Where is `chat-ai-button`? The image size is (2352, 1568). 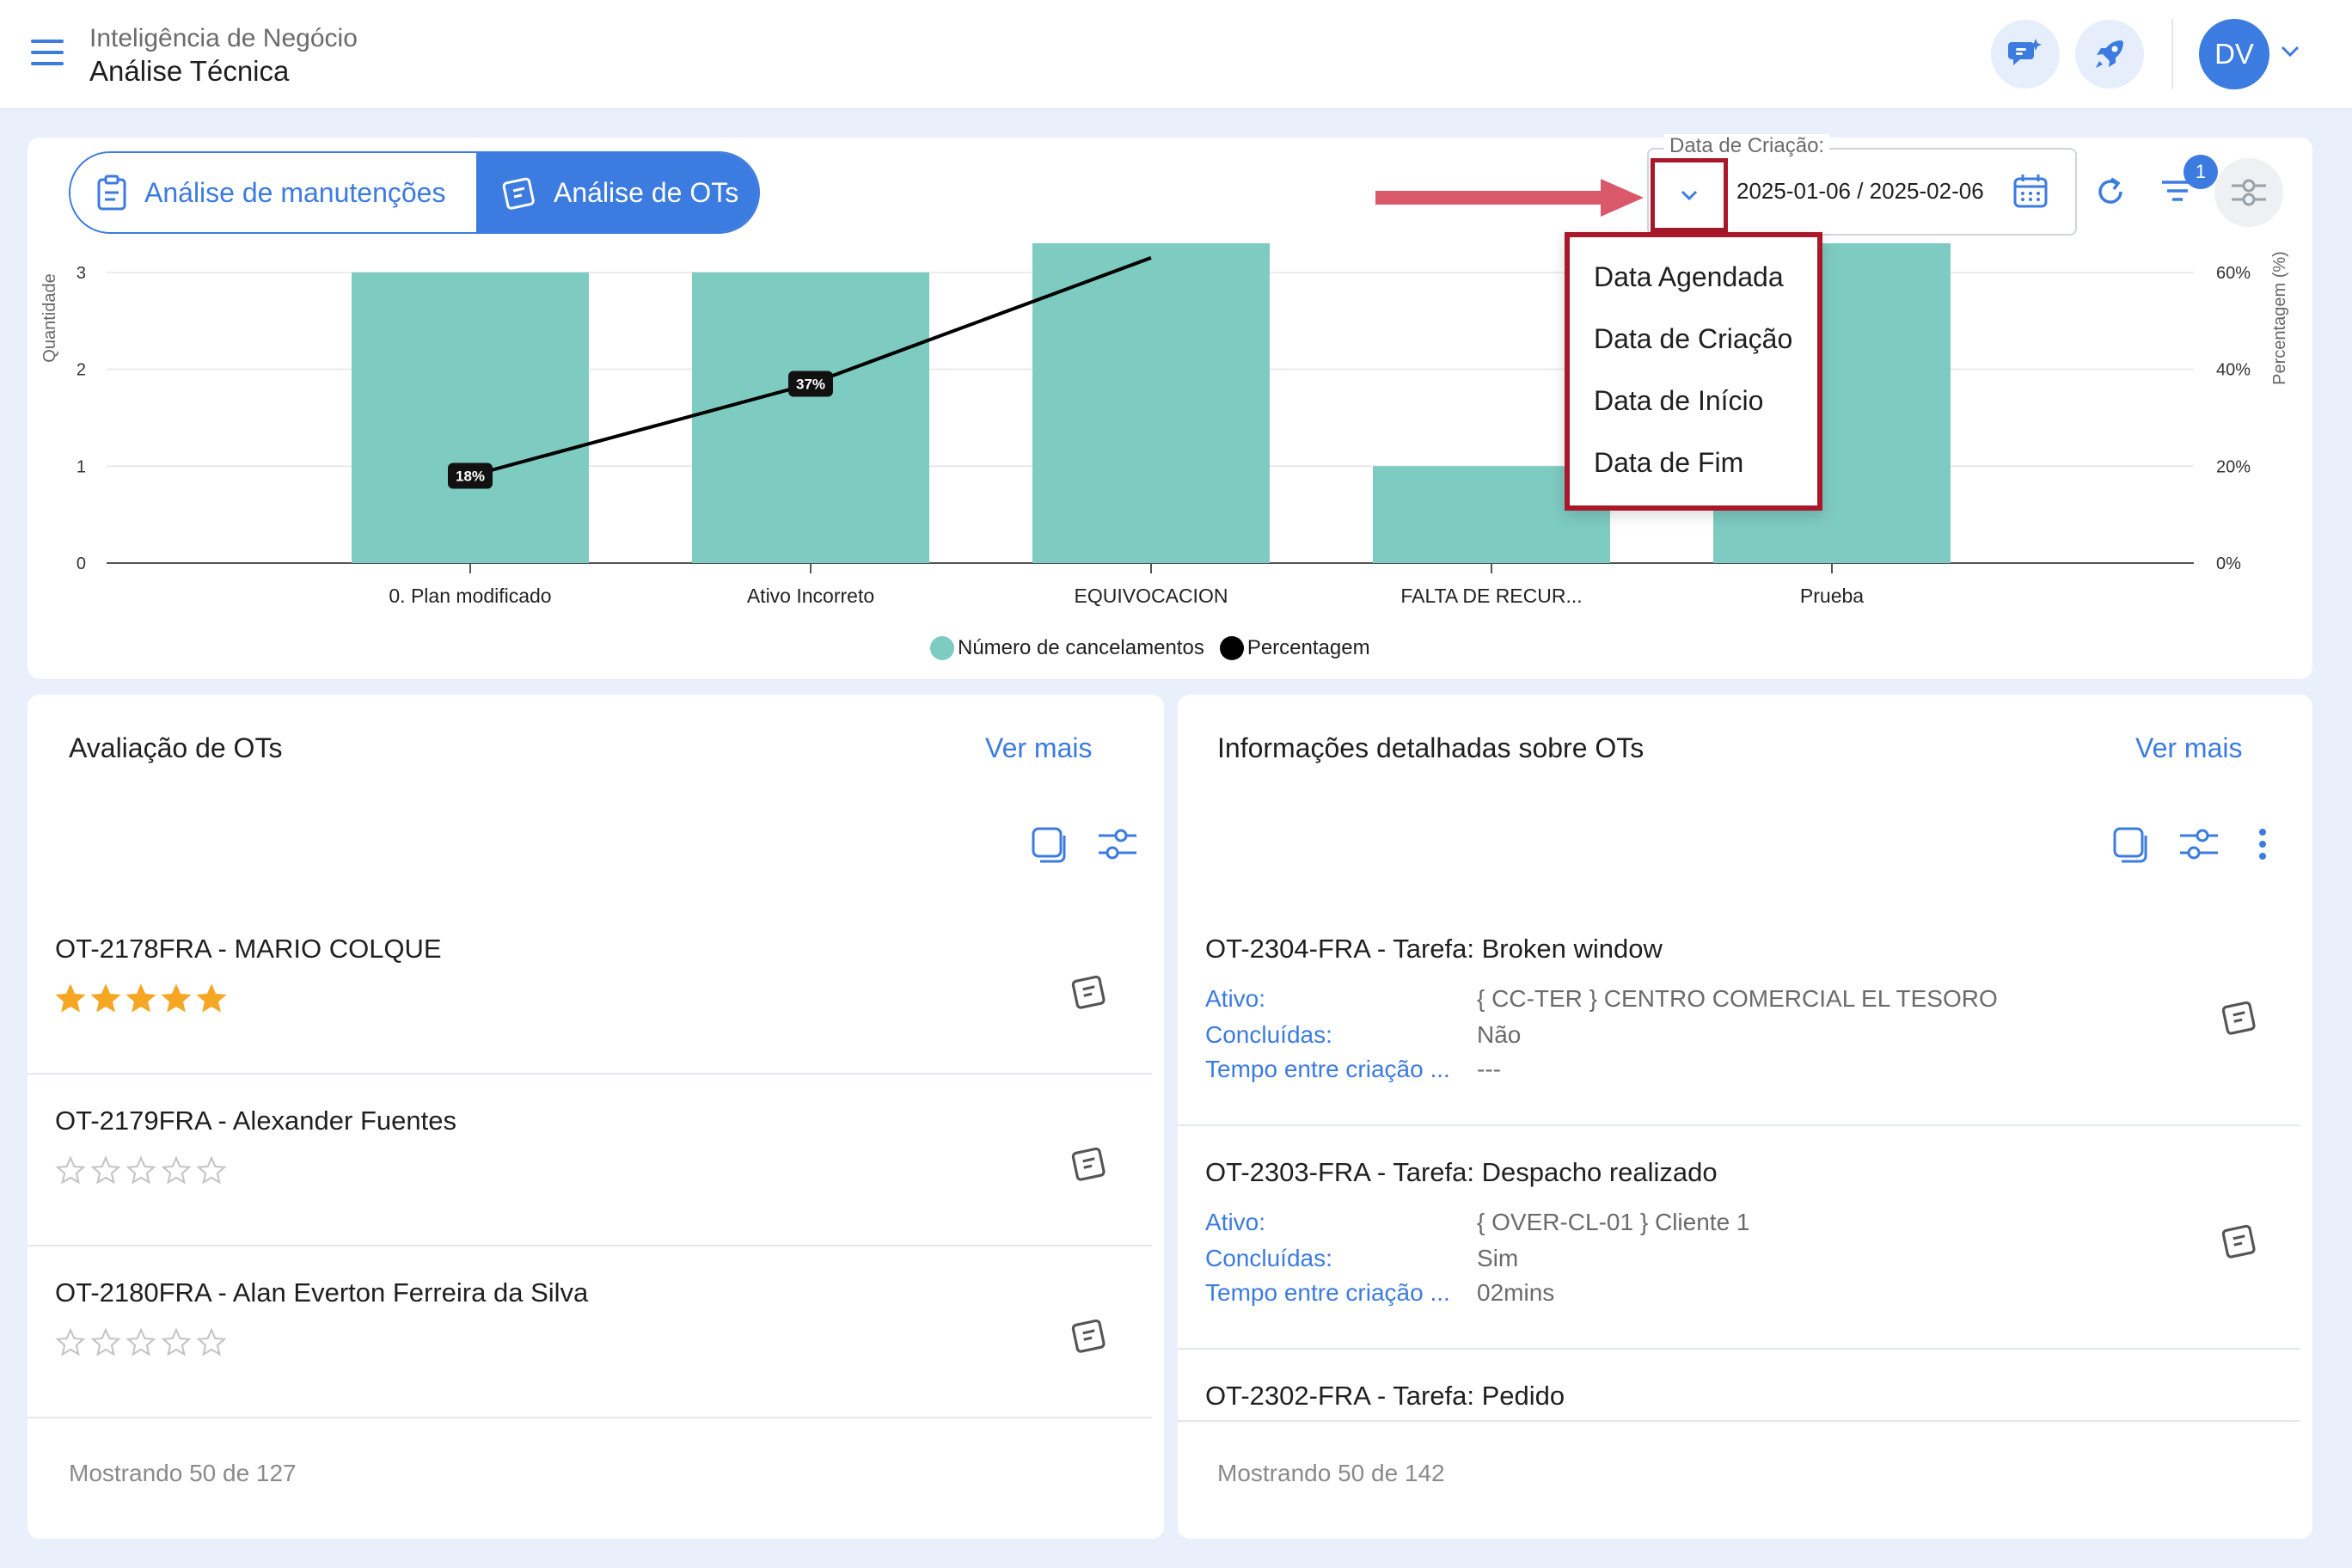 chat-ai-button is located at coordinates (2025, 54).